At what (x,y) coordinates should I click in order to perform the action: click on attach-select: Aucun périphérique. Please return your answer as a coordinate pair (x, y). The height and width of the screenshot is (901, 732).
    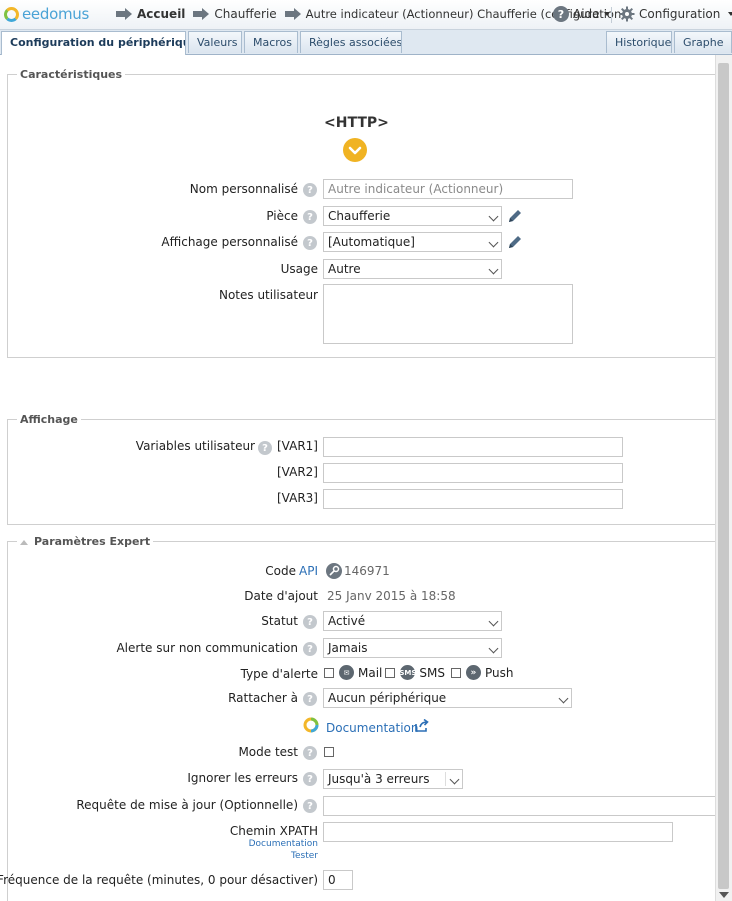
    Looking at the image, I should click on (447, 698).